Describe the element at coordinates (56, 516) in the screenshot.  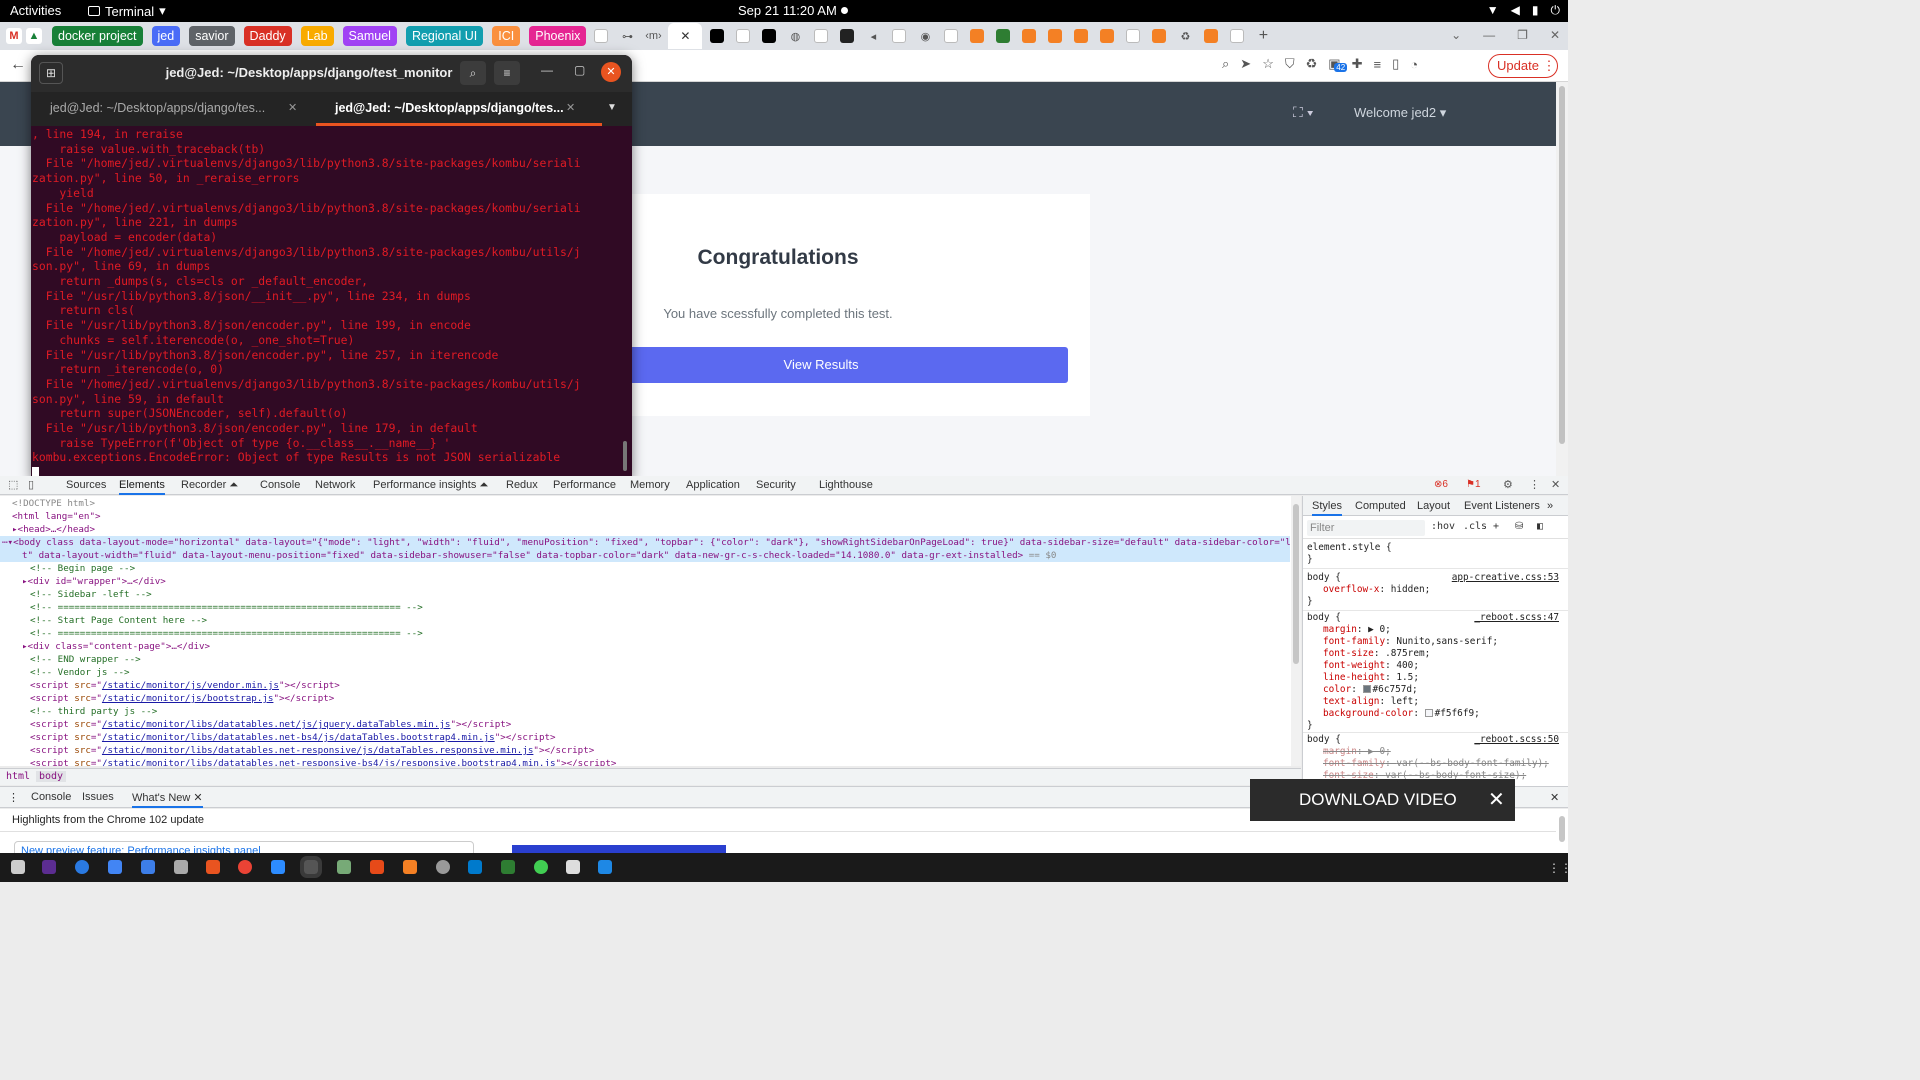
I see `html-node: <html lang="en">` at that location.